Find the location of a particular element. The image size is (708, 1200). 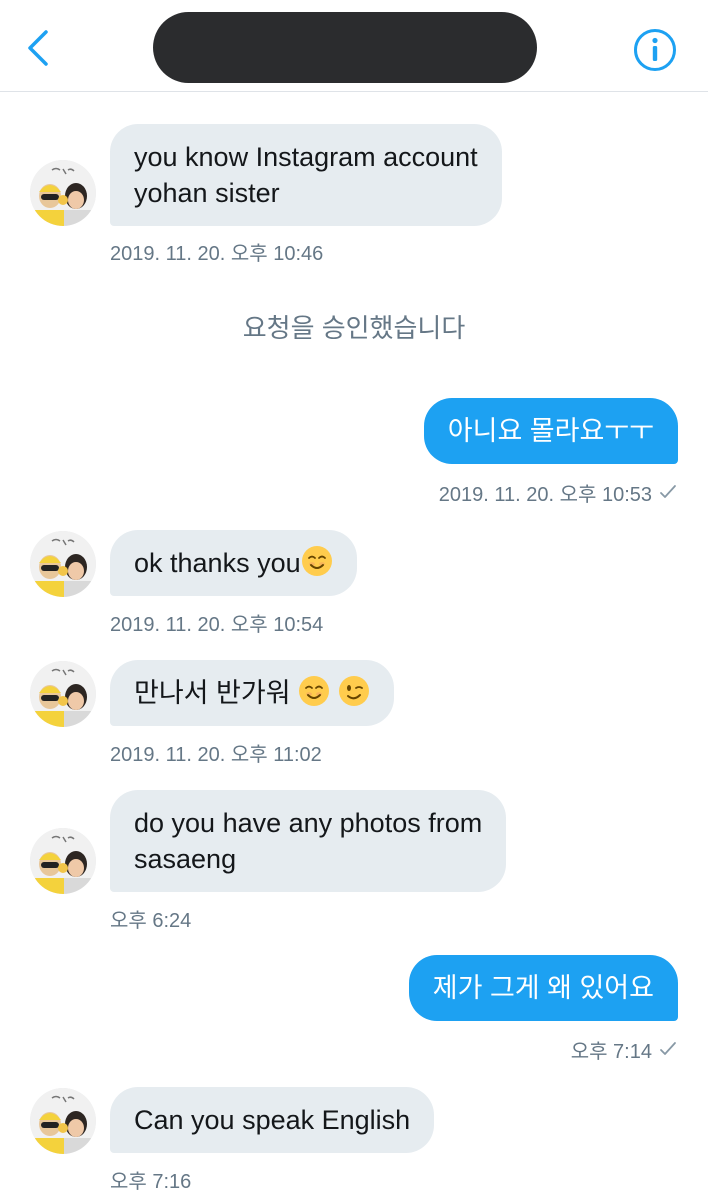

chevron-left-icon is located at coordinates (39, 48).